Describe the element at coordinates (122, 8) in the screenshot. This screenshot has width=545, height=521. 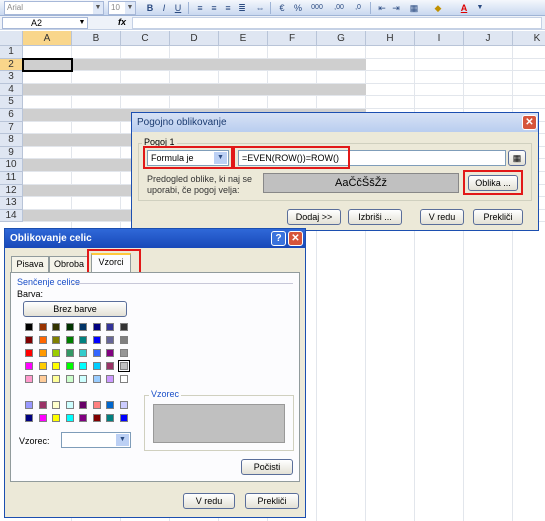
I see `font-size-combo: 10 ▼` at that location.